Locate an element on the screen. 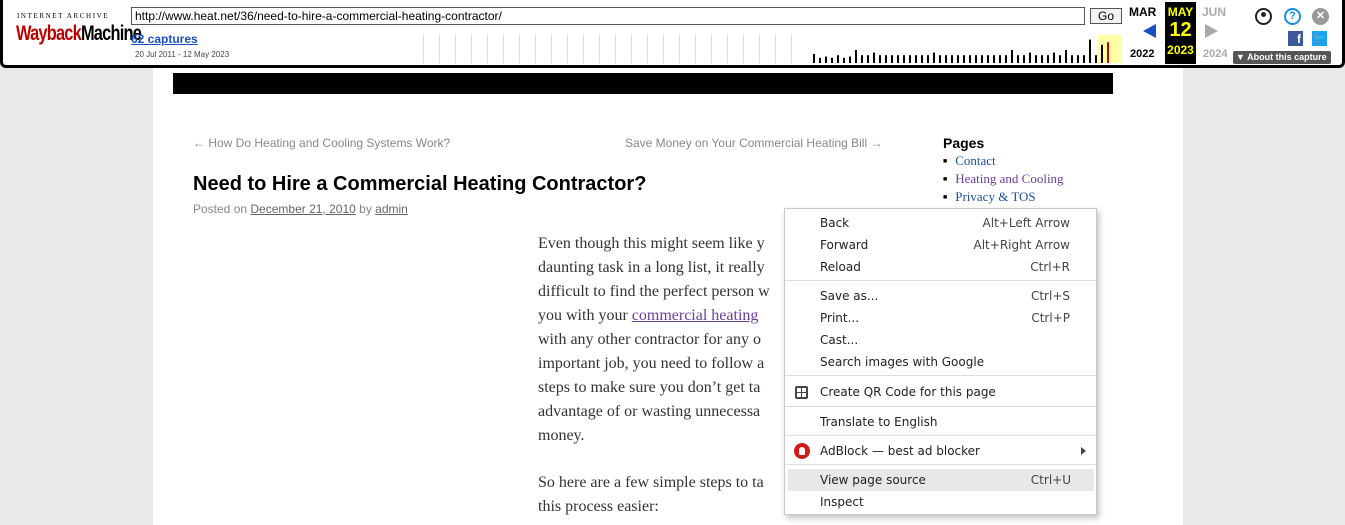 The height and width of the screenshot is (525, 1345). menu-item-inspect: Inspect is located at coordinates (940, 502).